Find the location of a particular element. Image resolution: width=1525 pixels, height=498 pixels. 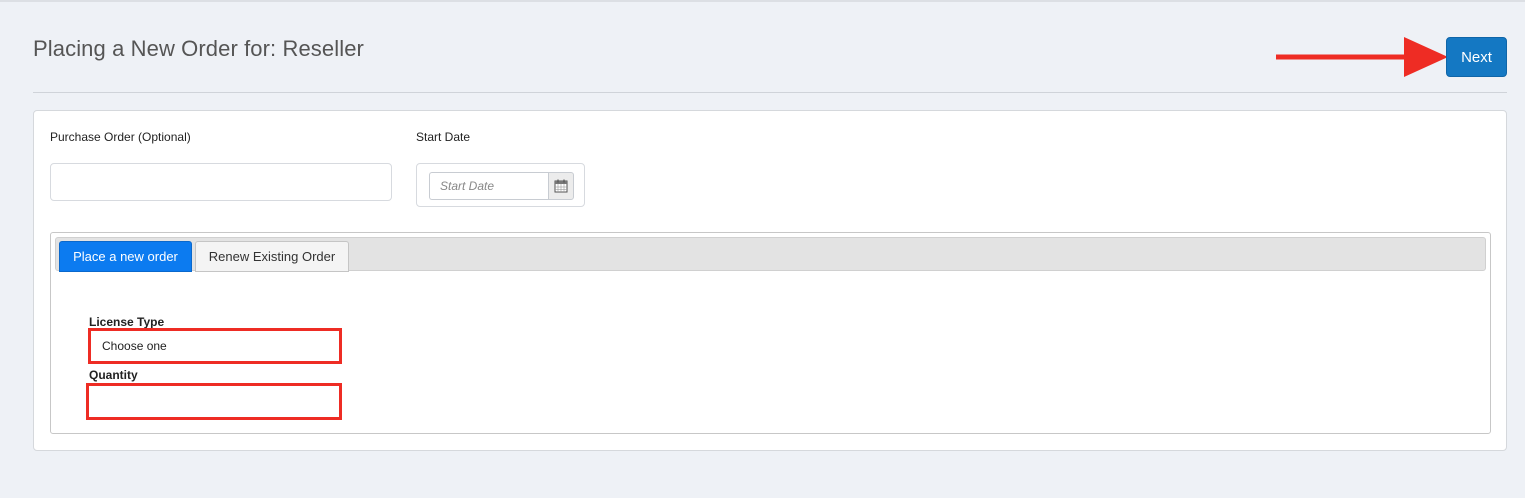

start-date-group is located at coordinates (500, 185).